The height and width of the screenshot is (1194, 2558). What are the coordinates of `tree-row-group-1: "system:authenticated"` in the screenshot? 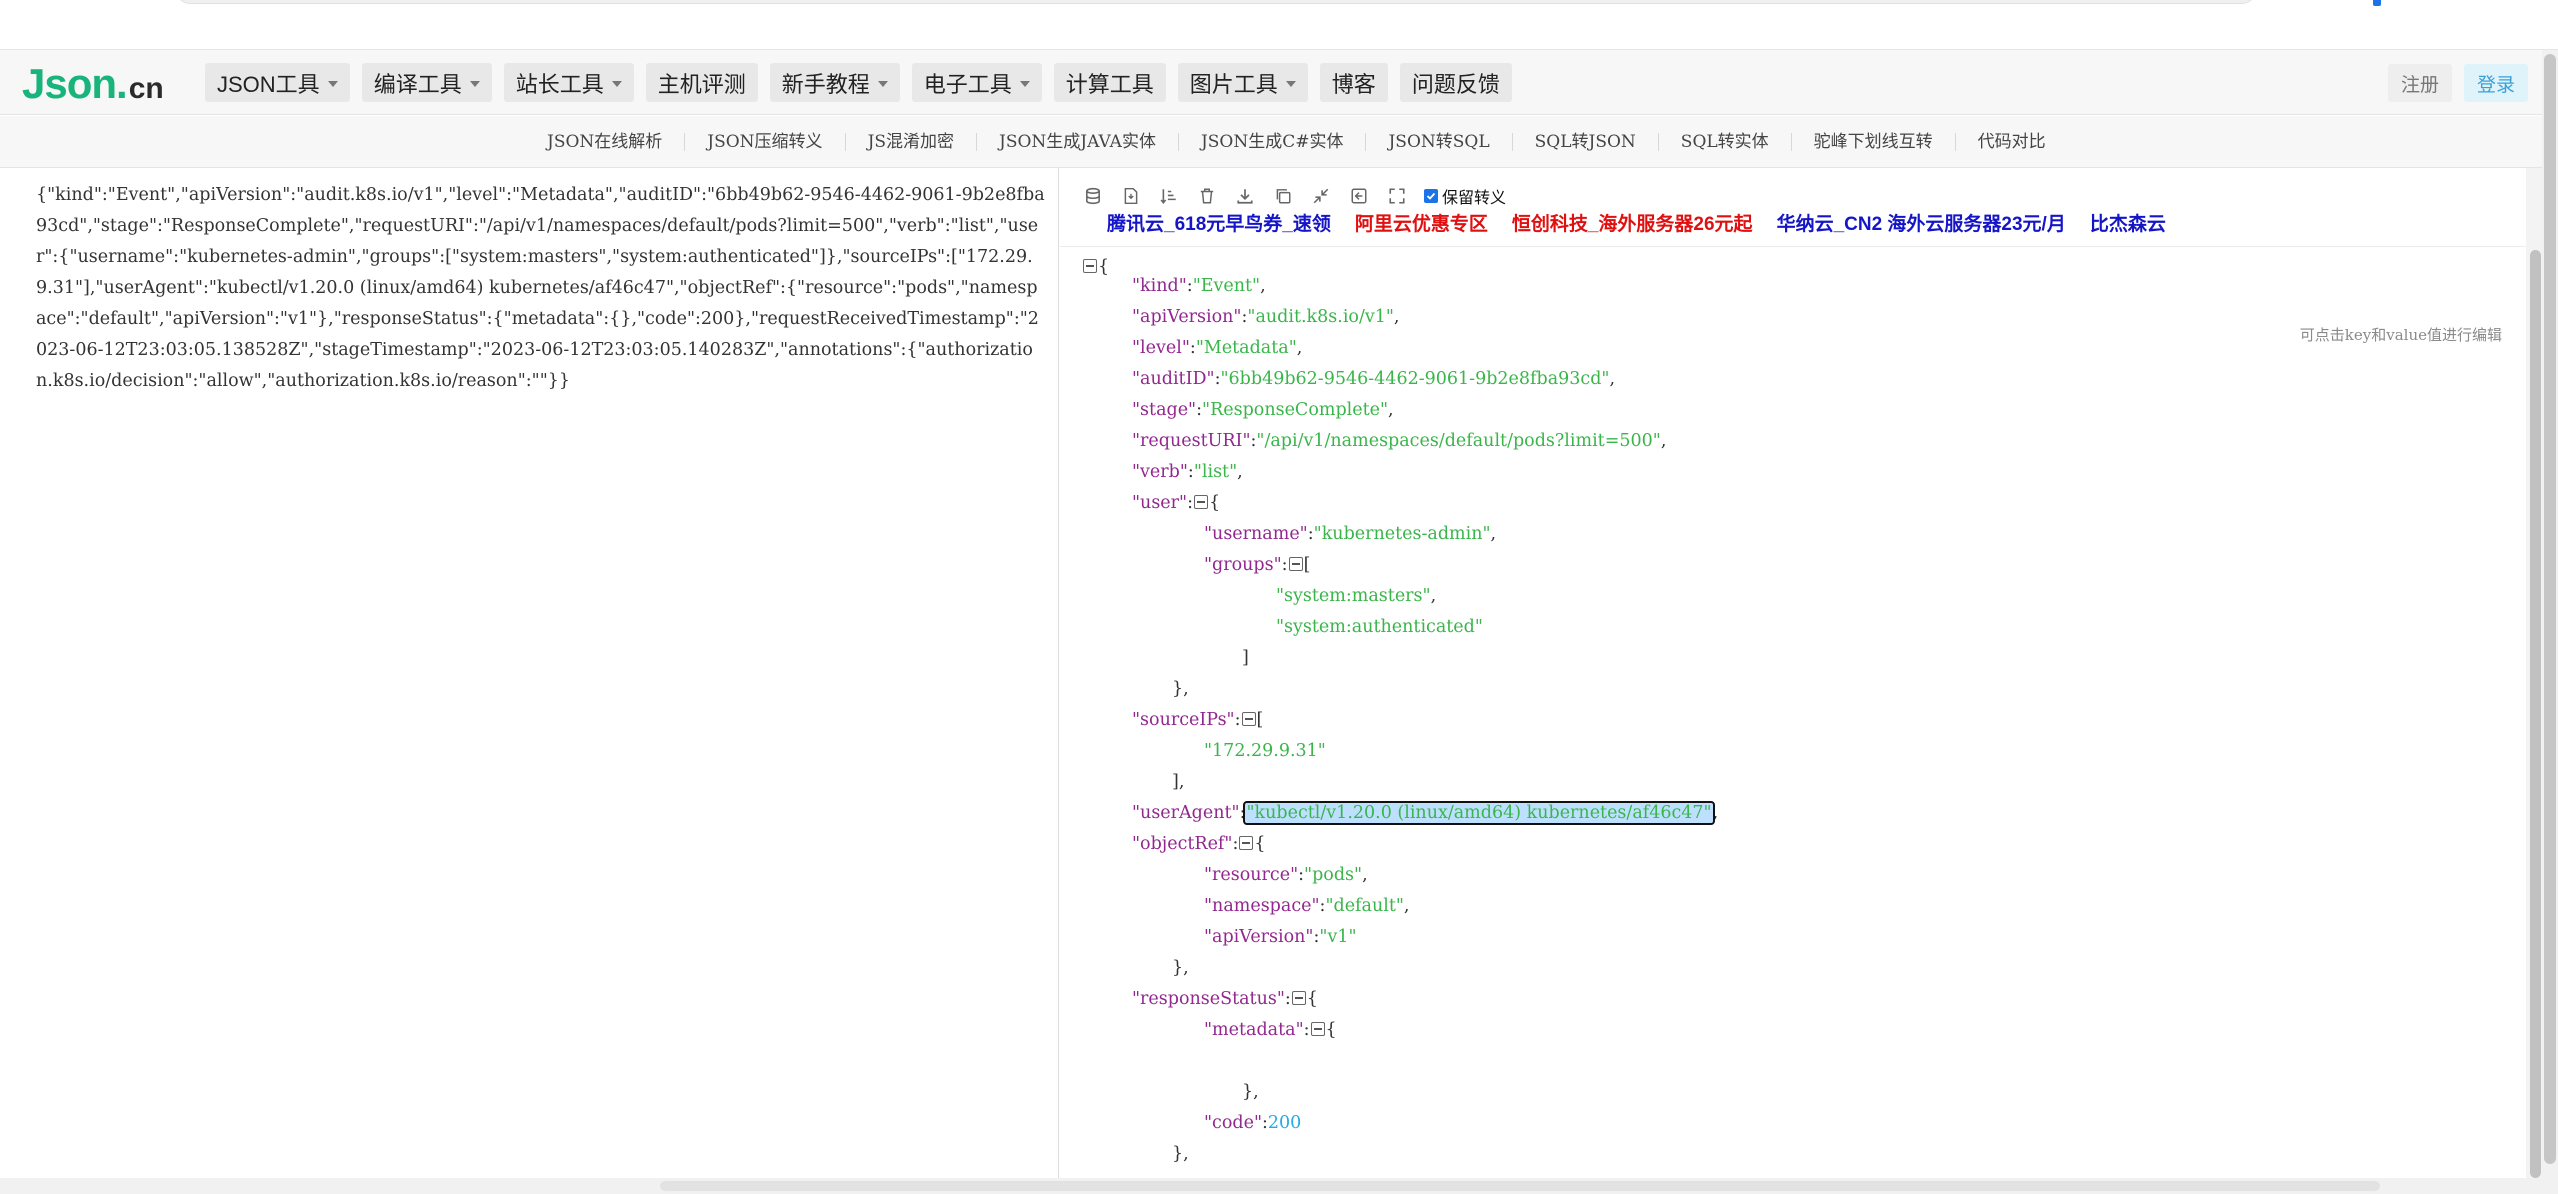 It's located at (1379, 627).